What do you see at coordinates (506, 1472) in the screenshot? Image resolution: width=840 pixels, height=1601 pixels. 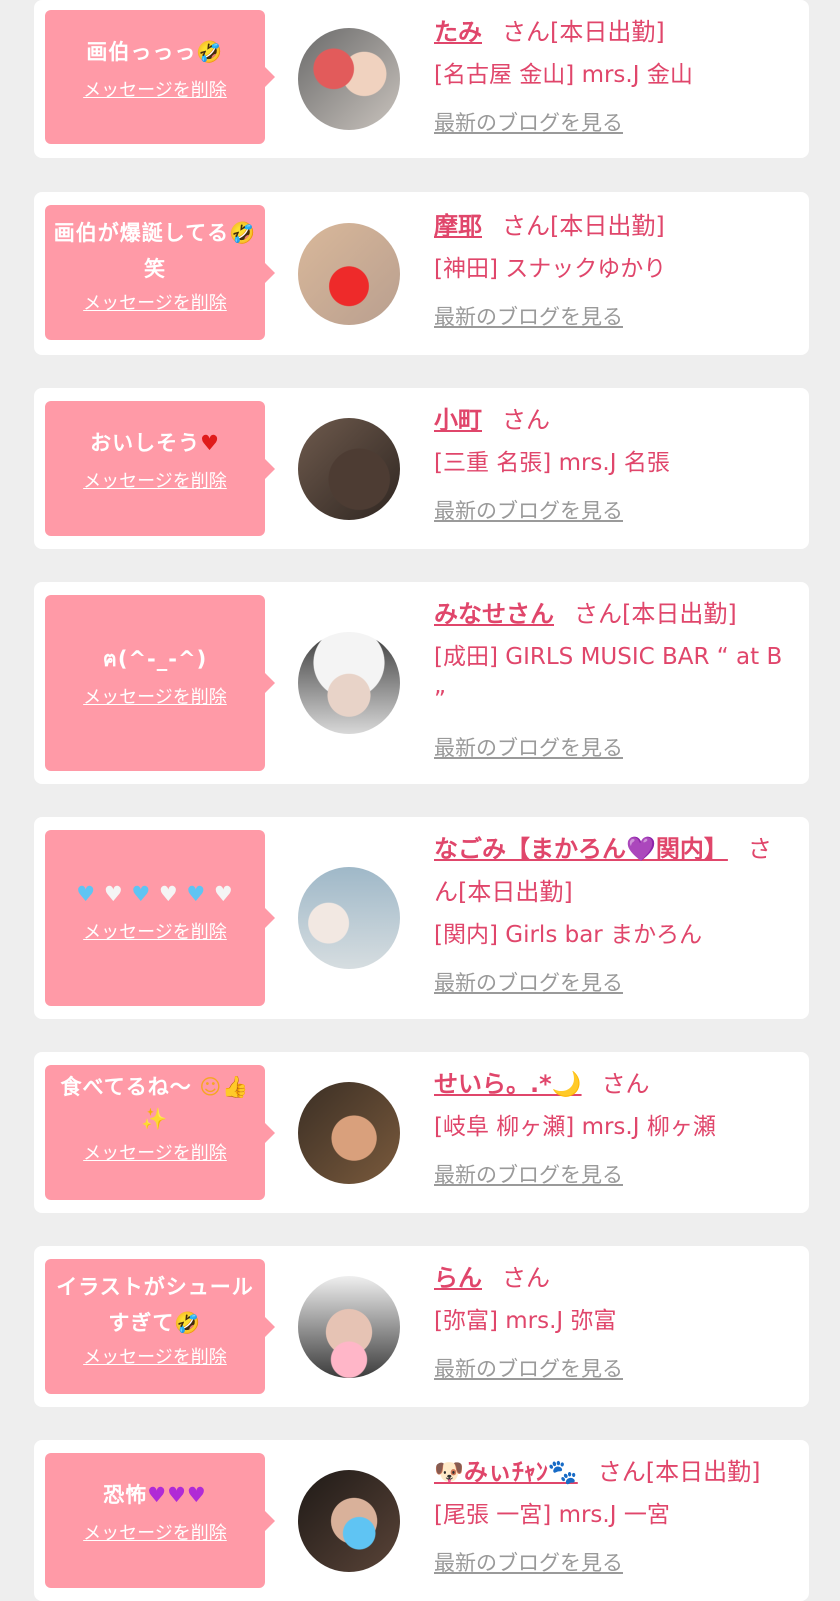 I see `profile-name-link: 🐶みぃﾁｬﾝ🐾` at bounding box center [506, 1472].